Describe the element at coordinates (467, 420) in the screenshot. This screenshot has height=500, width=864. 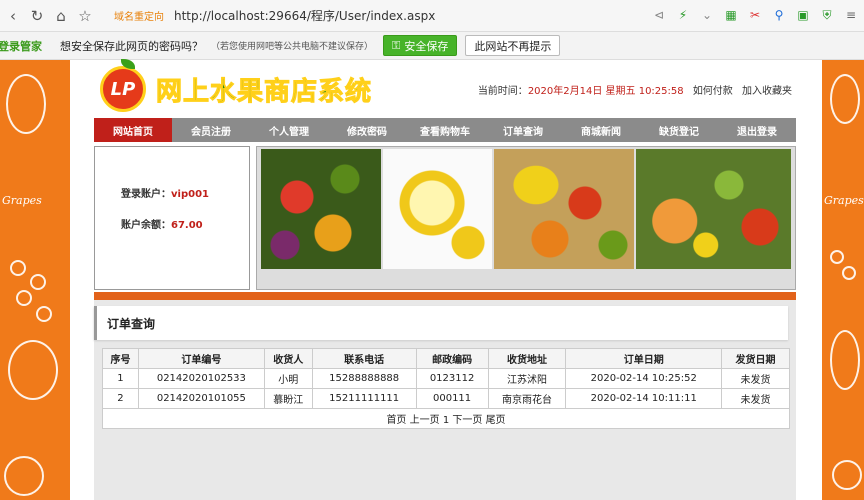
I see `pager-next: 下一页` at that location.